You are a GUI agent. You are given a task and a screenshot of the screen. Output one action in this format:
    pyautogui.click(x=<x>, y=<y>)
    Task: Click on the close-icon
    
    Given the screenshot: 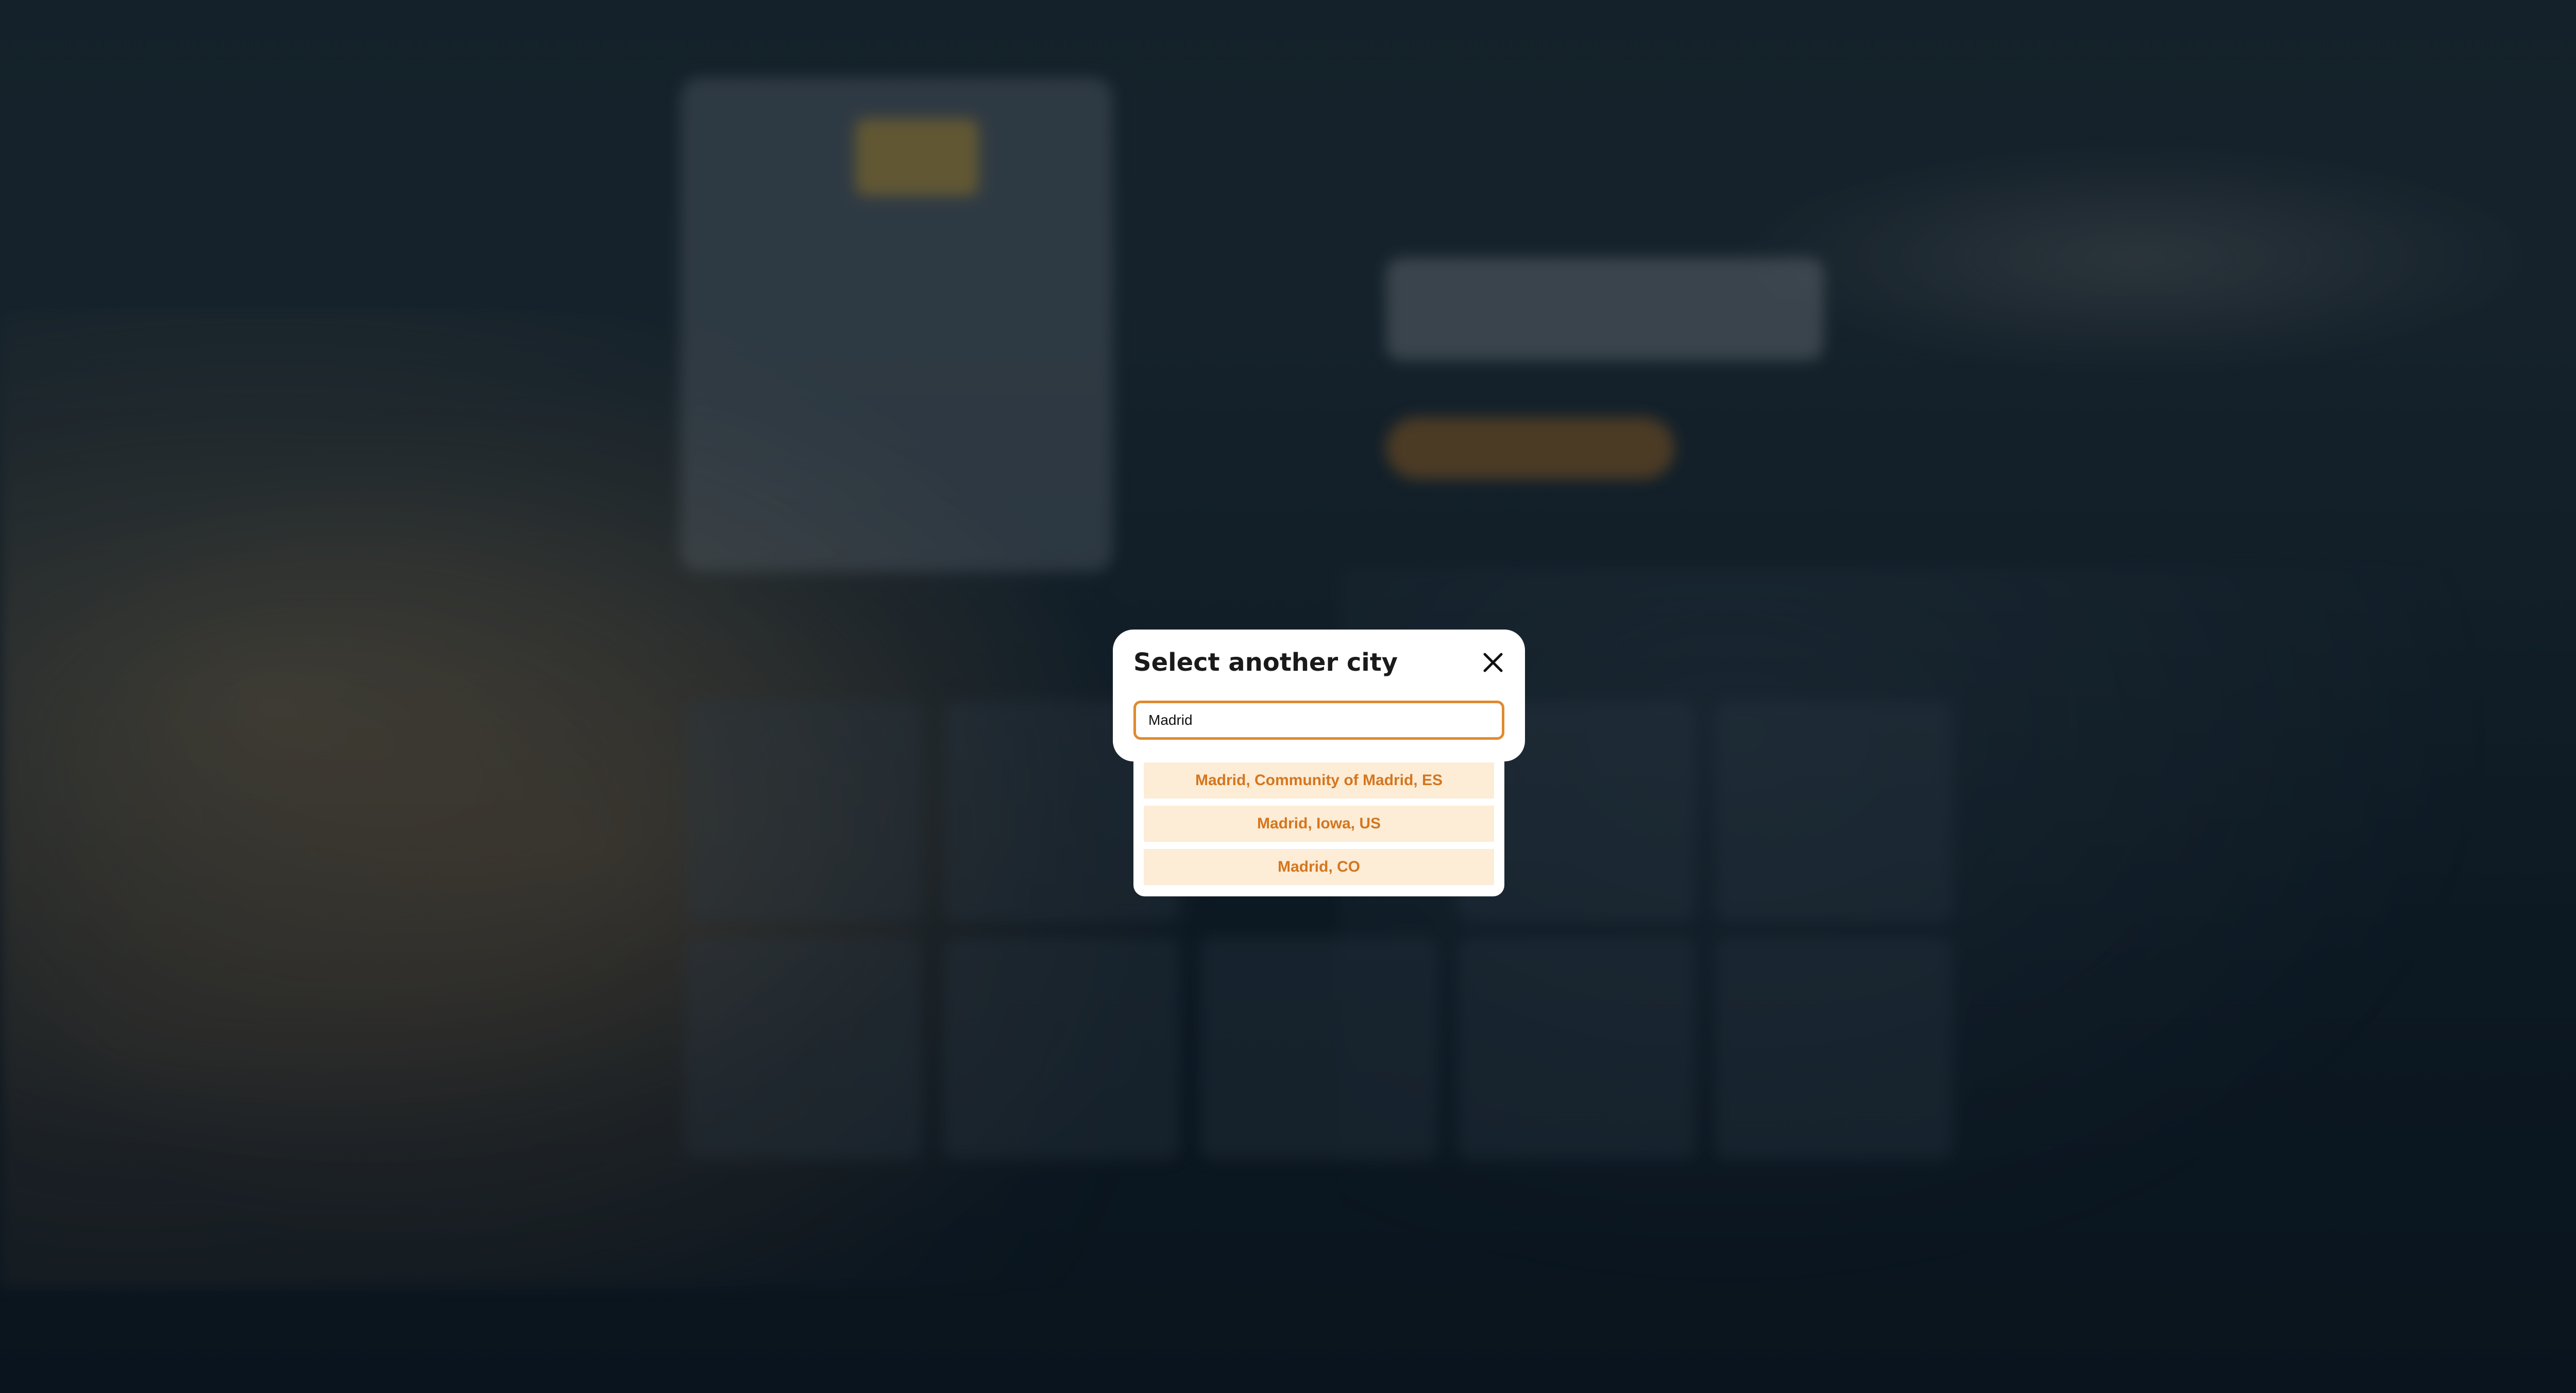 What is the action you would take?
    pyautogui.click(x=1493, y=662)
    